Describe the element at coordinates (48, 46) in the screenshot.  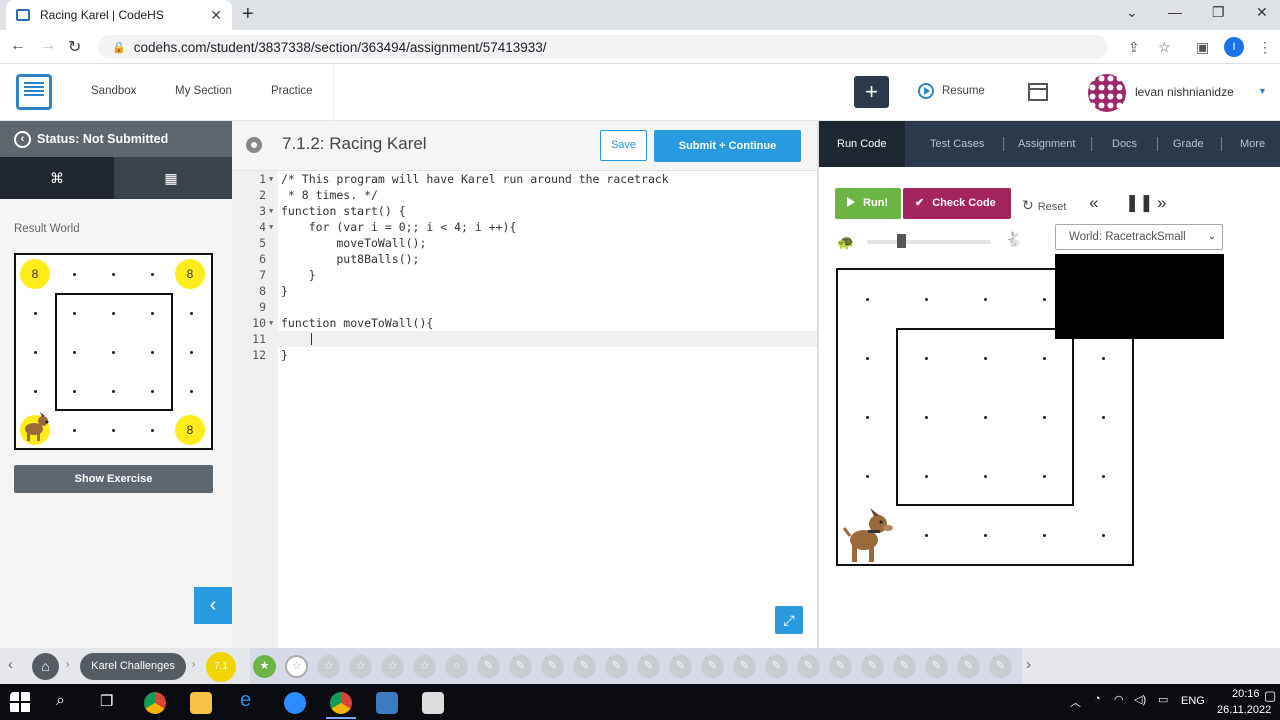
I see `forward-icon: →` at that location.